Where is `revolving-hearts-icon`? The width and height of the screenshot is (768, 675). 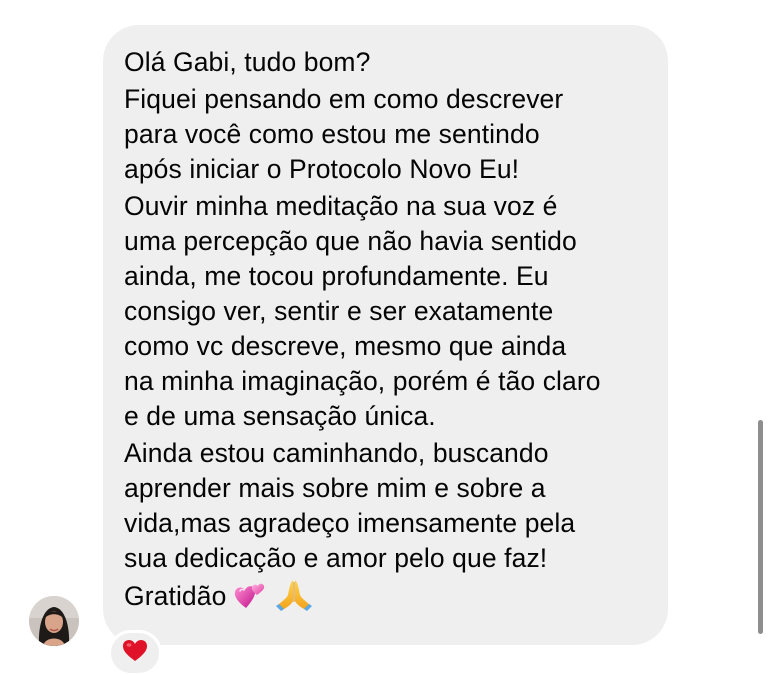
revolving-hearts-icon is located at coordinates (249, 596).